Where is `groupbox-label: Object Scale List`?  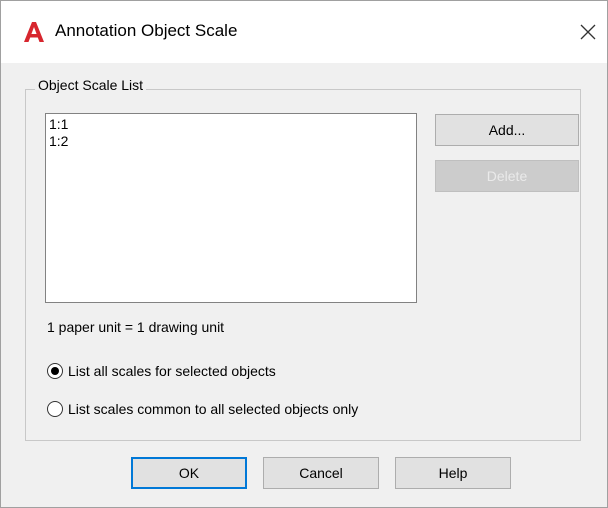 groupbox-label: Object Scale List is located at coordinates (91, 85).